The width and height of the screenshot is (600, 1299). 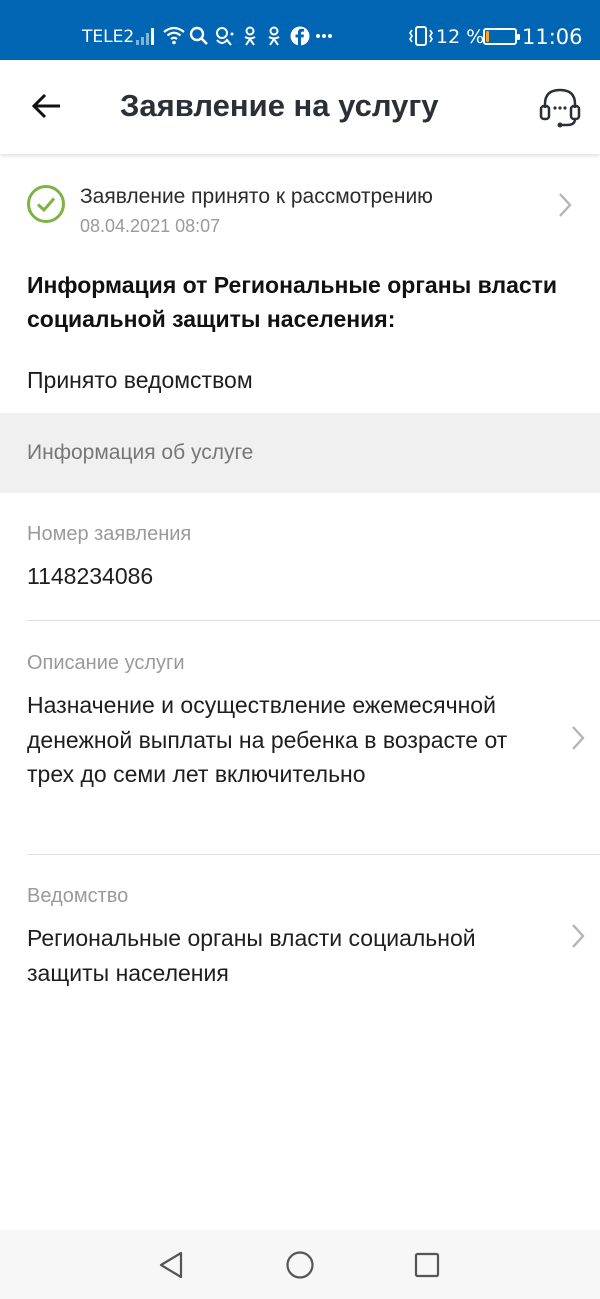 I want to click on accepted-text: Принято ведомством, so click(x=140, y=380).